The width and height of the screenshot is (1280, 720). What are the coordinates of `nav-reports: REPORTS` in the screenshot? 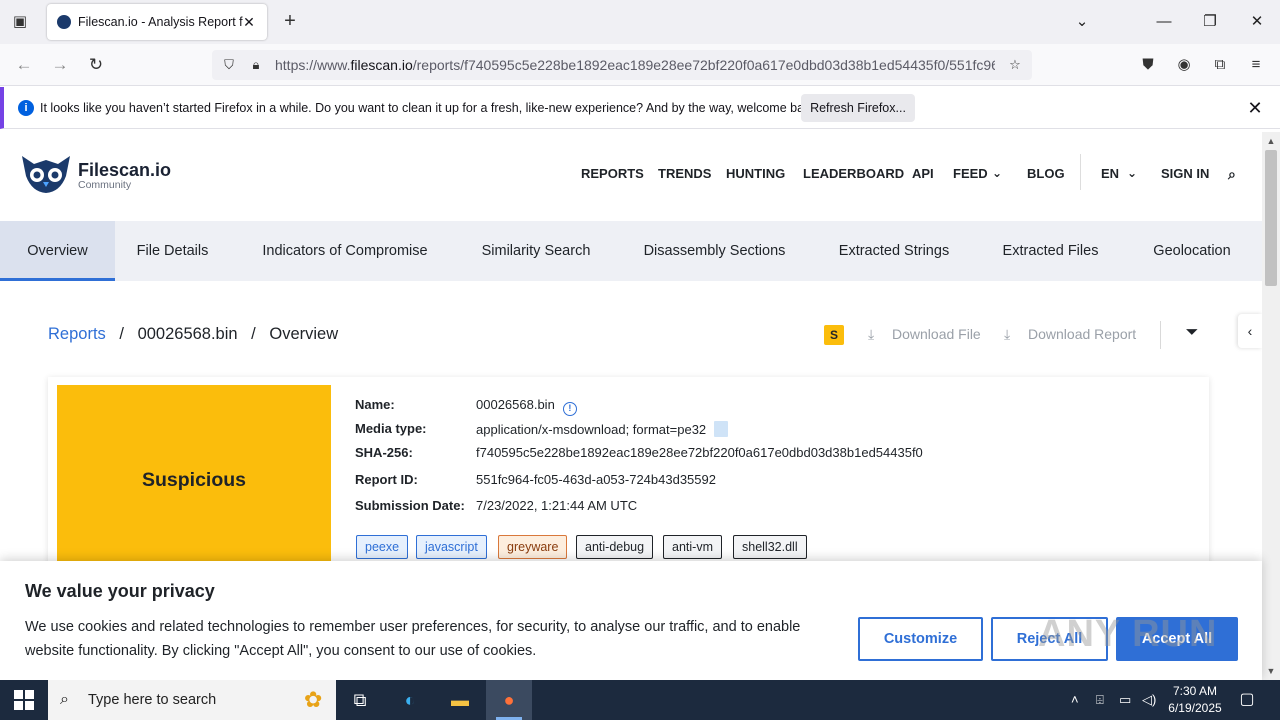 It's located at (612, 173).